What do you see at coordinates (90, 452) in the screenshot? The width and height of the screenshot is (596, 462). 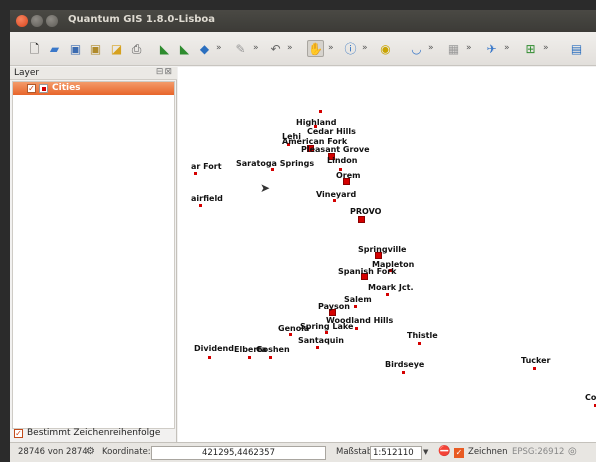 I see `progress-toggle-icon: ⚙` at bounding box center [90, 452].